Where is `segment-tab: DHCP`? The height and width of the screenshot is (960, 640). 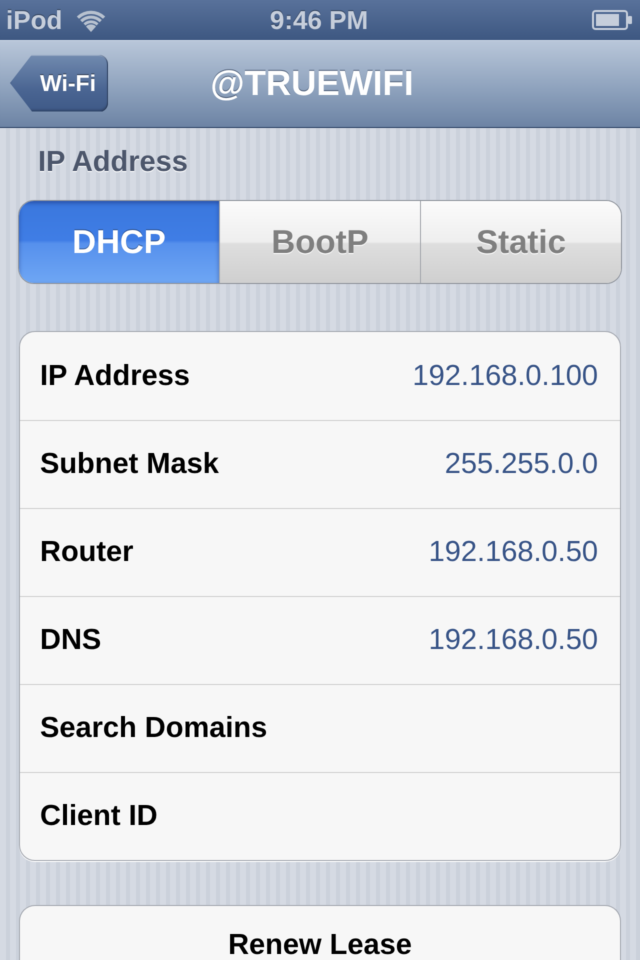
segment-tab: DHCP is located at coordinates (119, 242).